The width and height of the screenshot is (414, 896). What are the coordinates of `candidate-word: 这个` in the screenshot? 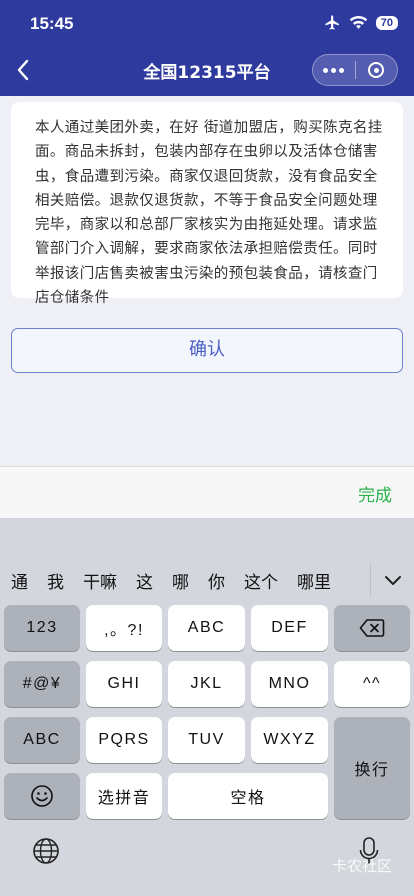 It's located at (261, 580).